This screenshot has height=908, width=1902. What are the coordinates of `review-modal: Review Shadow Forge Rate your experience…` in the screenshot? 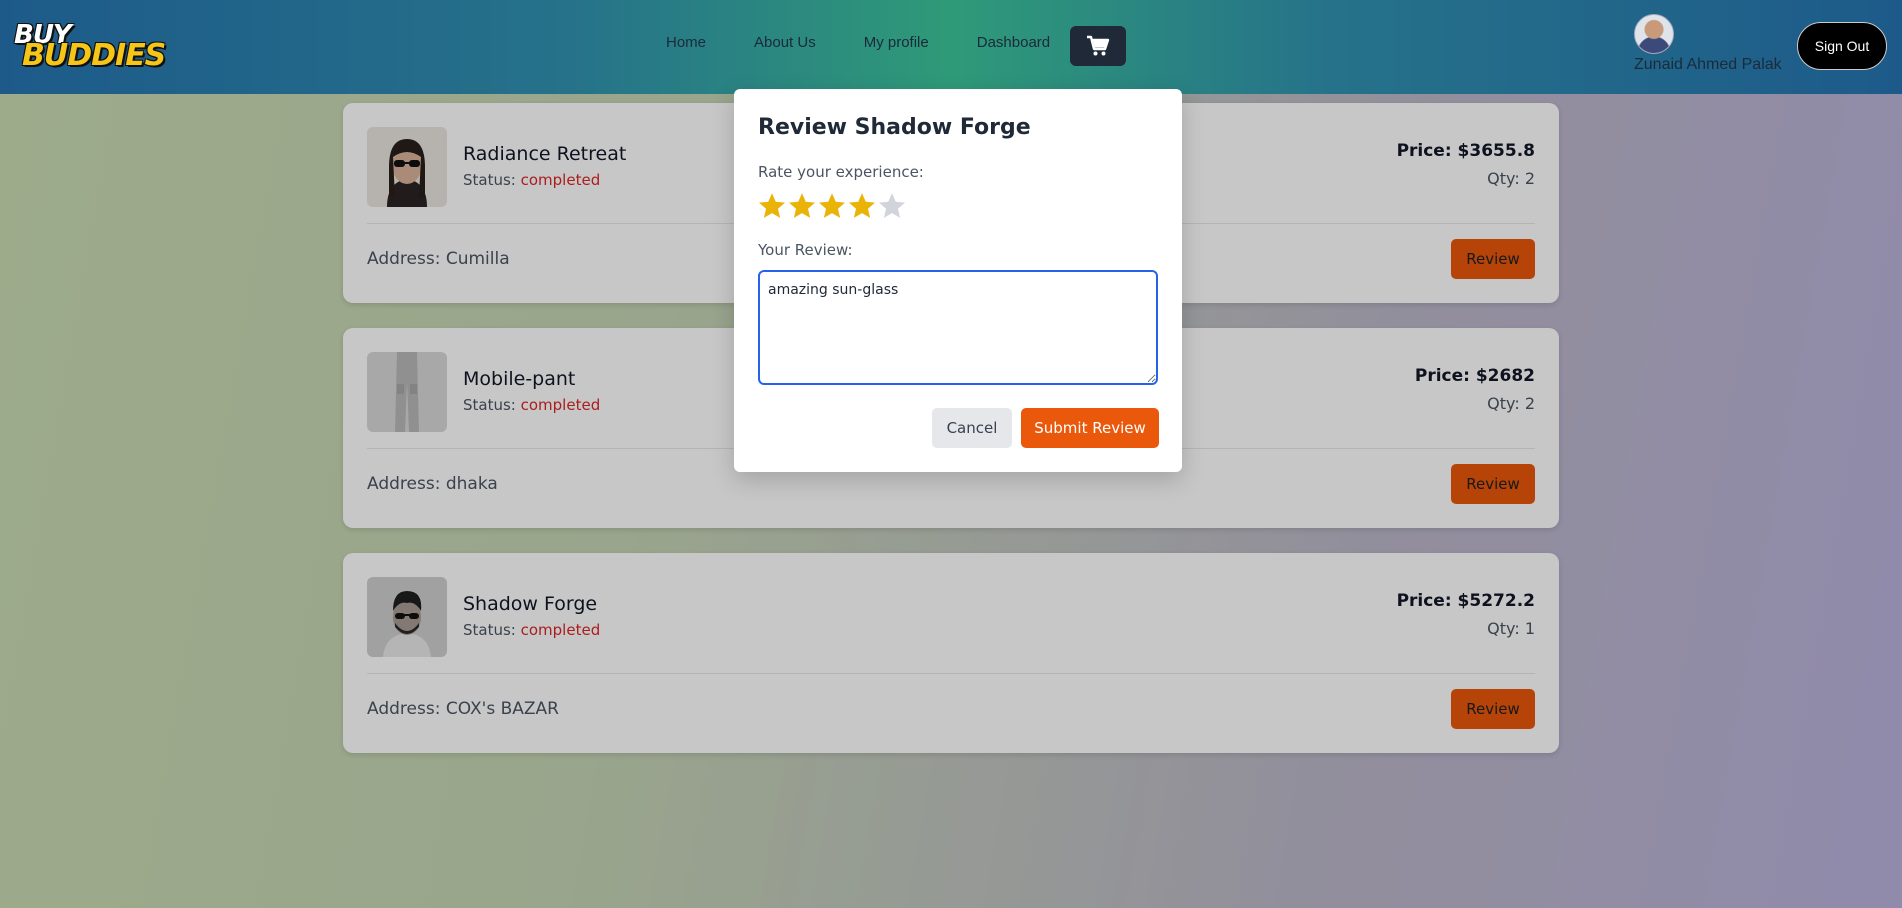 It's located at (958, 280).